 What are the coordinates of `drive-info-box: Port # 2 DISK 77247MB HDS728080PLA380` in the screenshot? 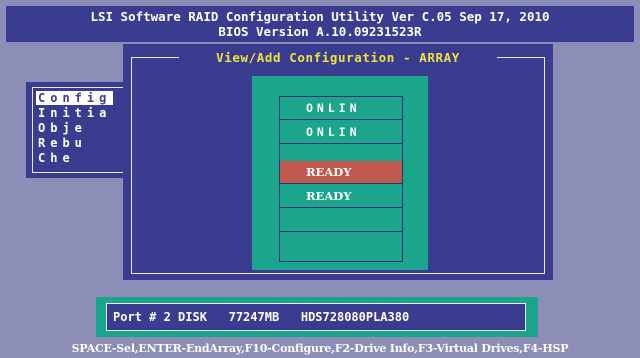 It's located at (317, 317).